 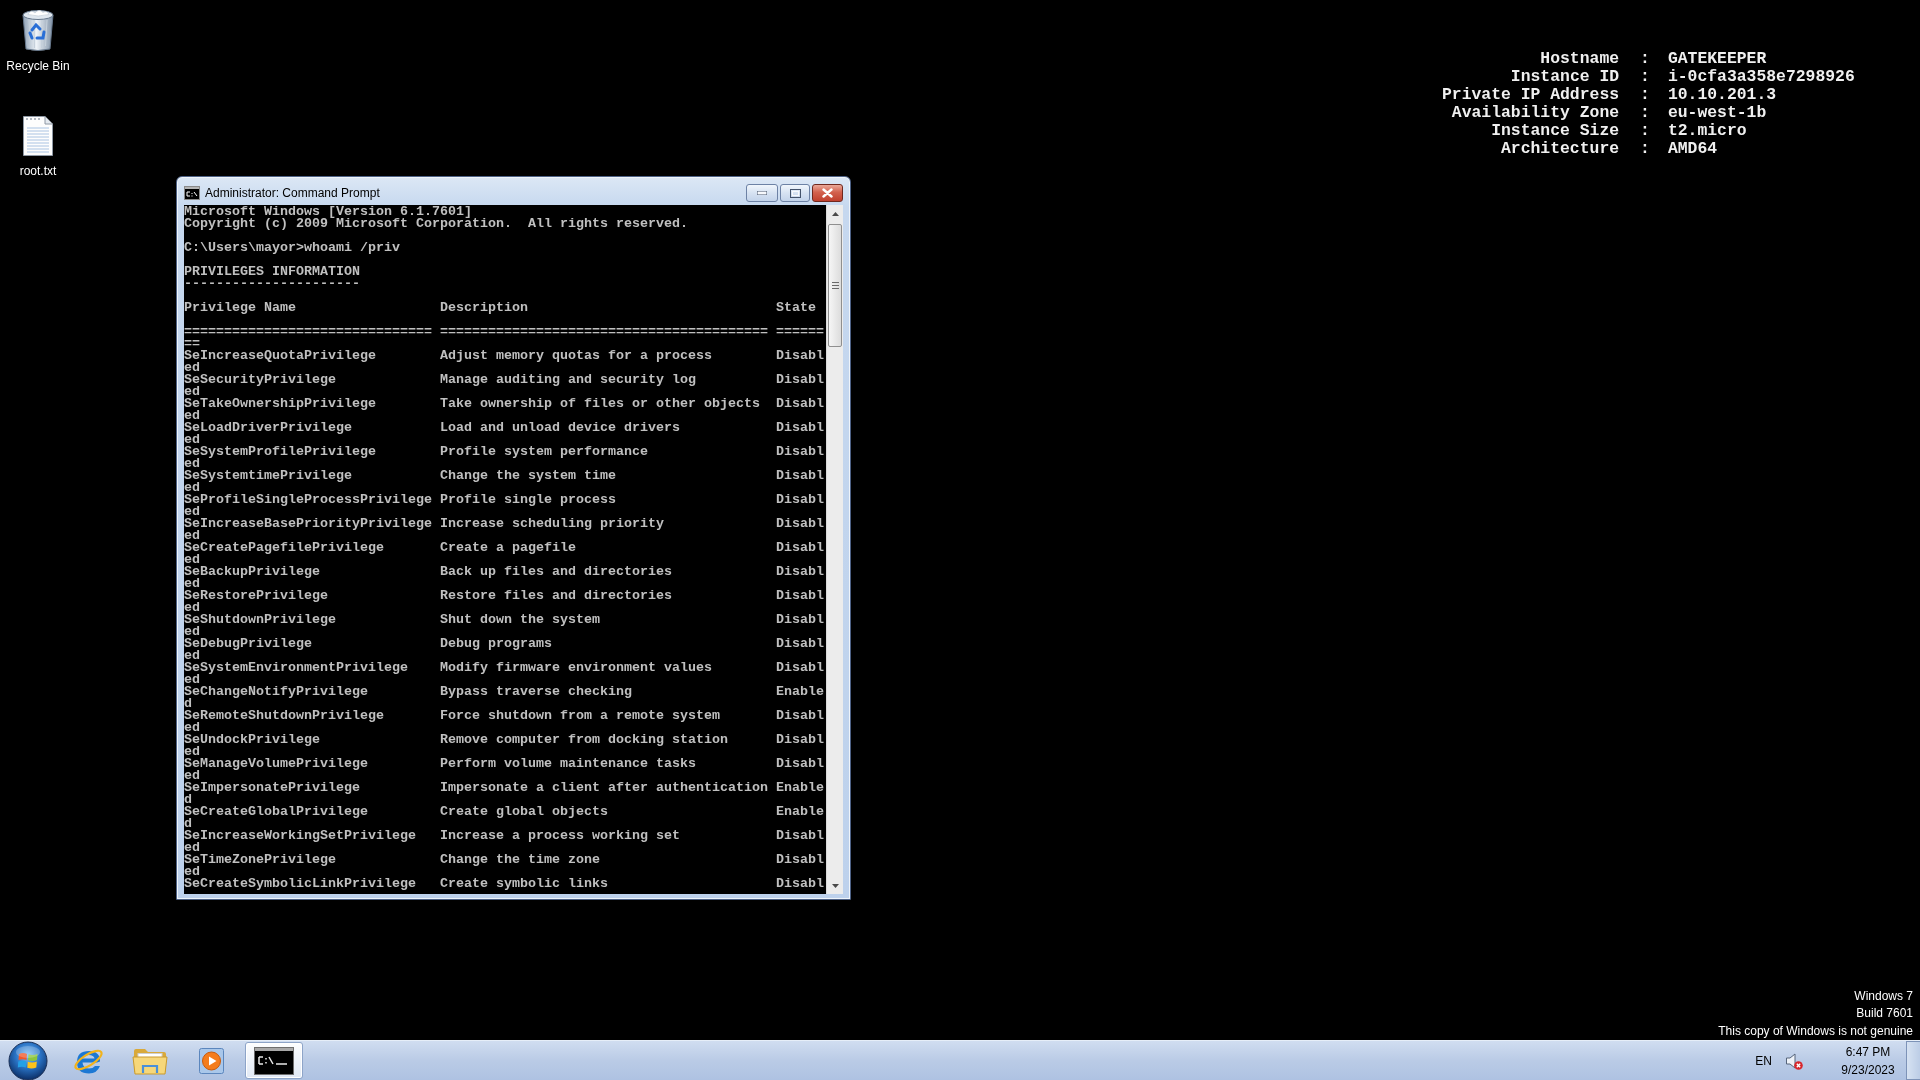 I want to click on privilege-description: Change the time zone, so click(x=520, y=860).